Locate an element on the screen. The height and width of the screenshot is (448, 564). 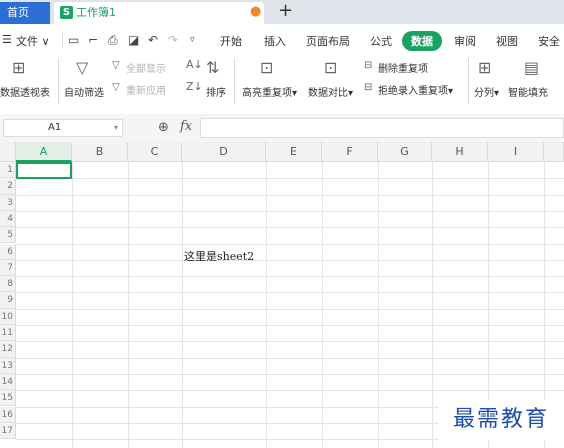
menu-start: 开始 is located at coordinates (231, 41).